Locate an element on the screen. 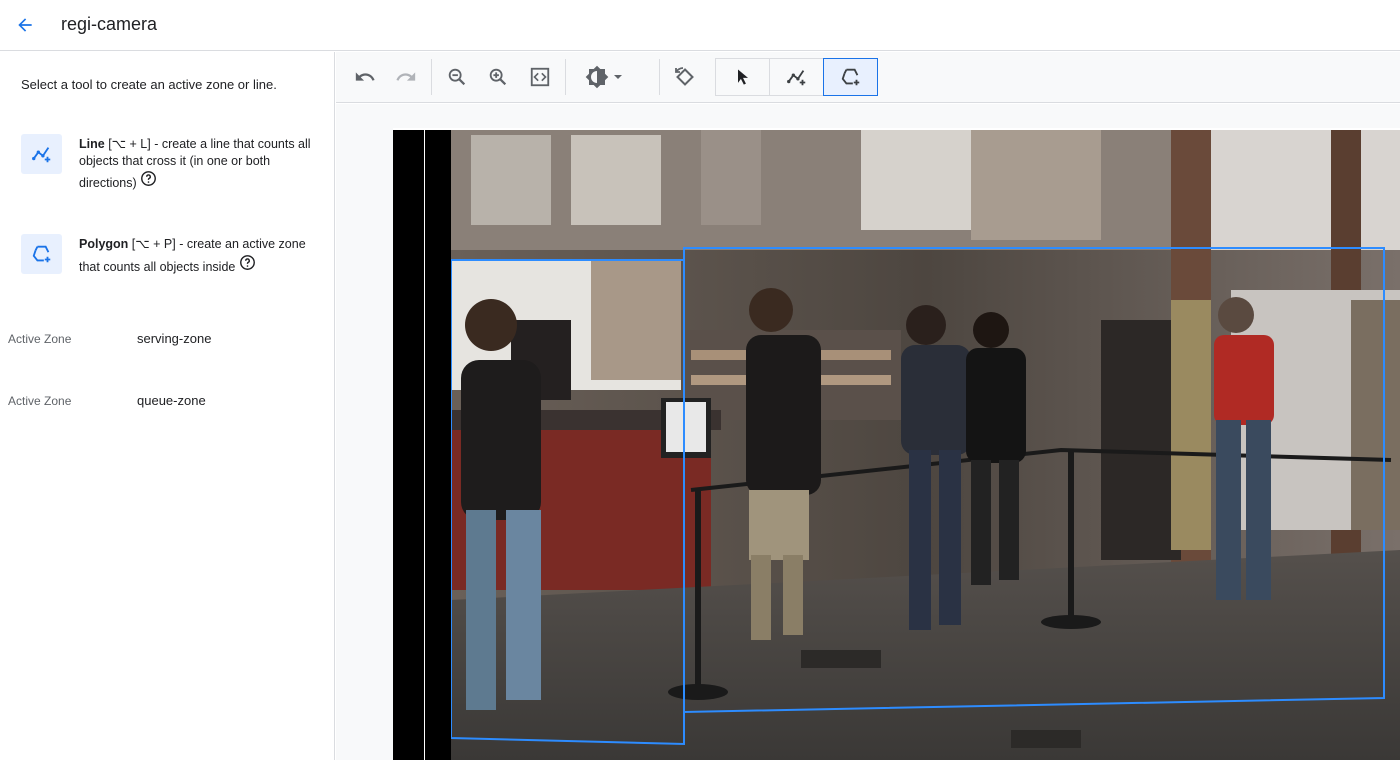  brightness-dropdown is located at coordinates (604, 77).